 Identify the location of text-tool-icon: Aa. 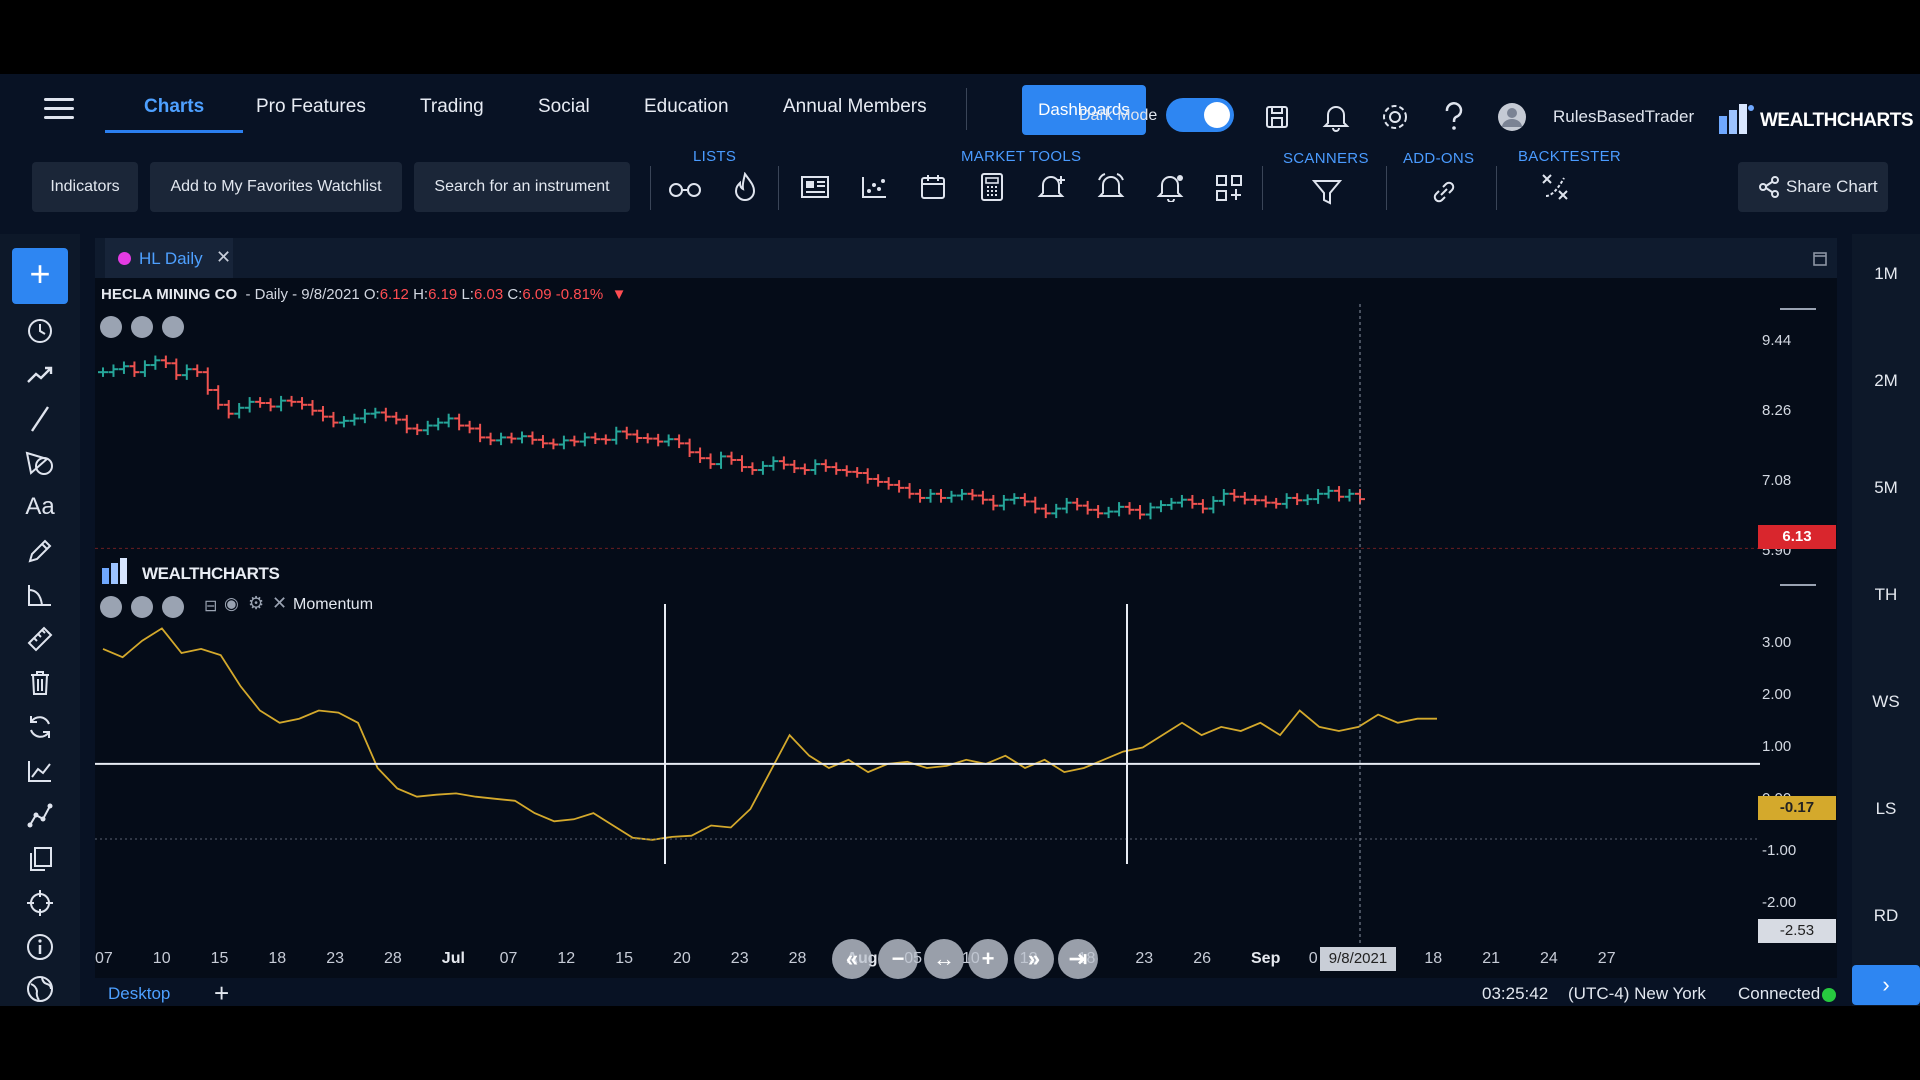
(40, 507).